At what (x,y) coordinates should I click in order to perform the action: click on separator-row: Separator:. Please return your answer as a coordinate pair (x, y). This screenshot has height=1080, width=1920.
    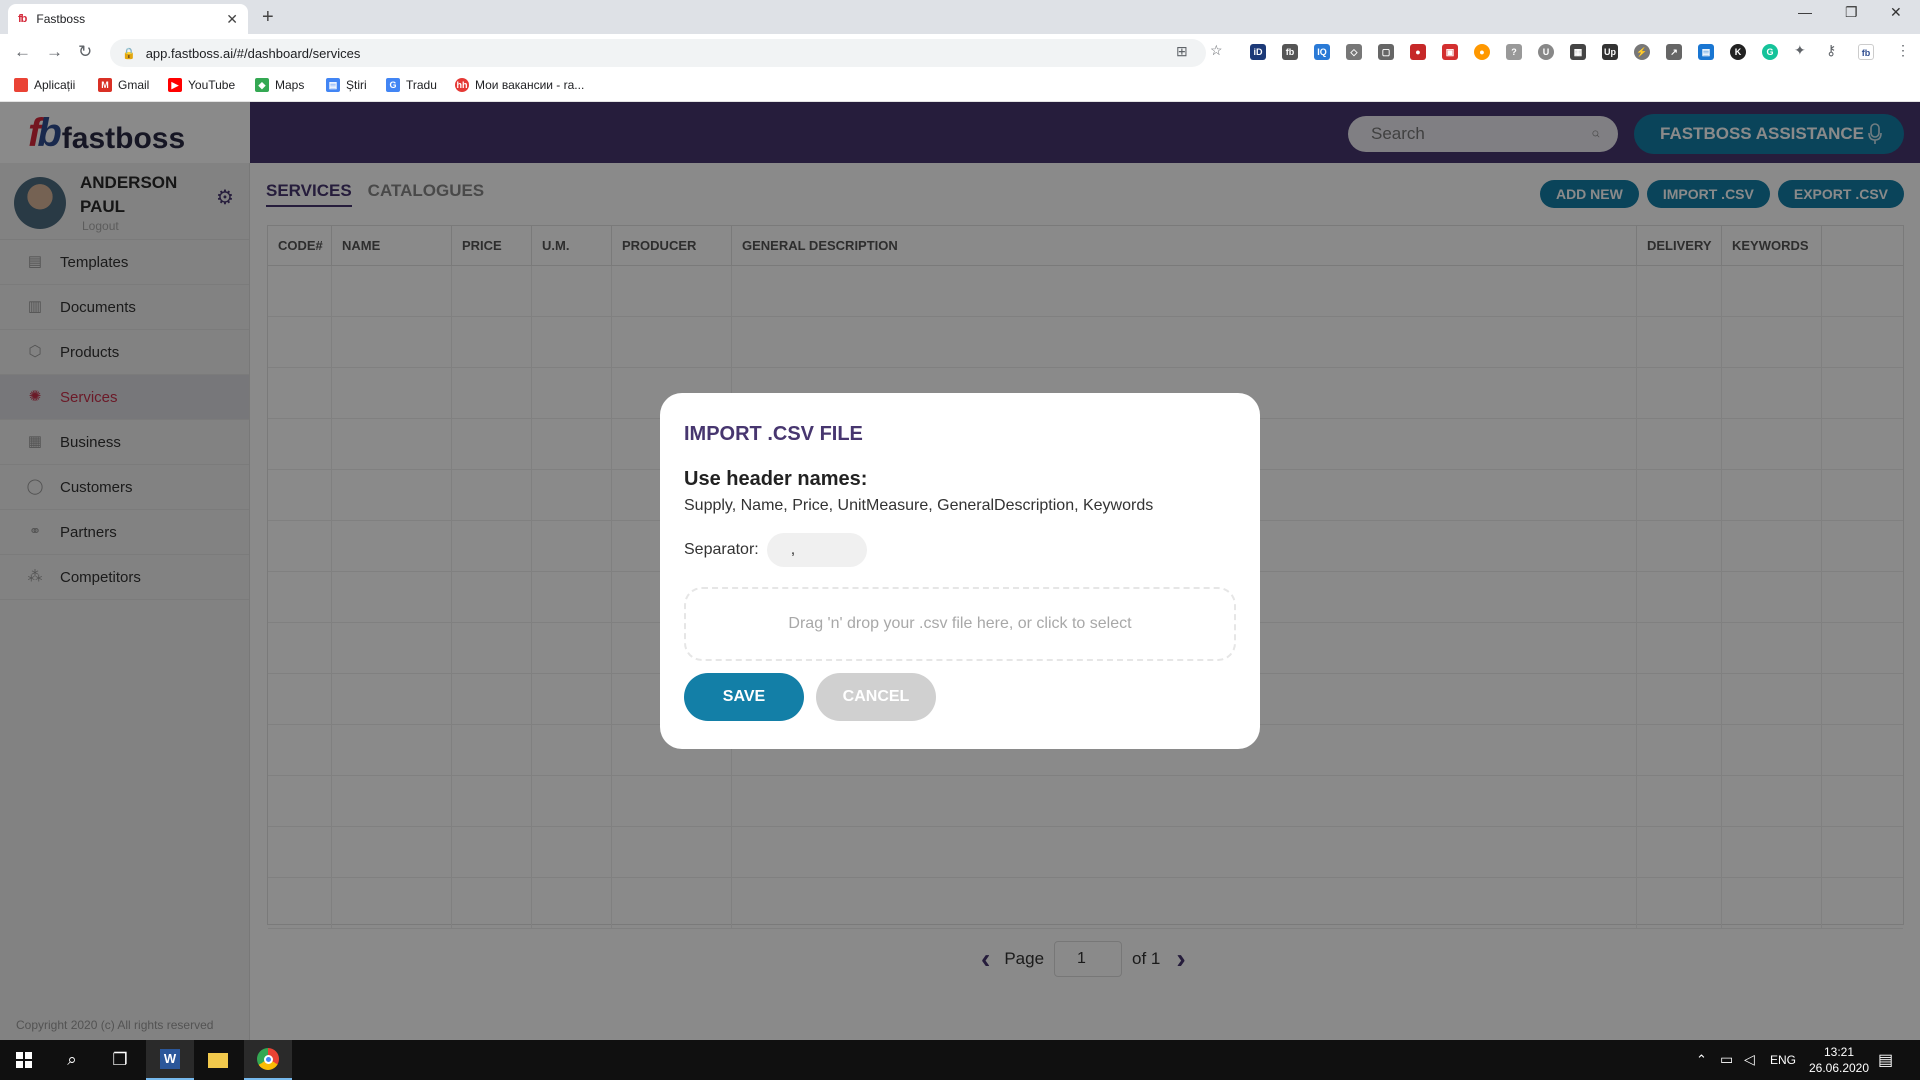
    Looking at the image, I should click on (960, 550).